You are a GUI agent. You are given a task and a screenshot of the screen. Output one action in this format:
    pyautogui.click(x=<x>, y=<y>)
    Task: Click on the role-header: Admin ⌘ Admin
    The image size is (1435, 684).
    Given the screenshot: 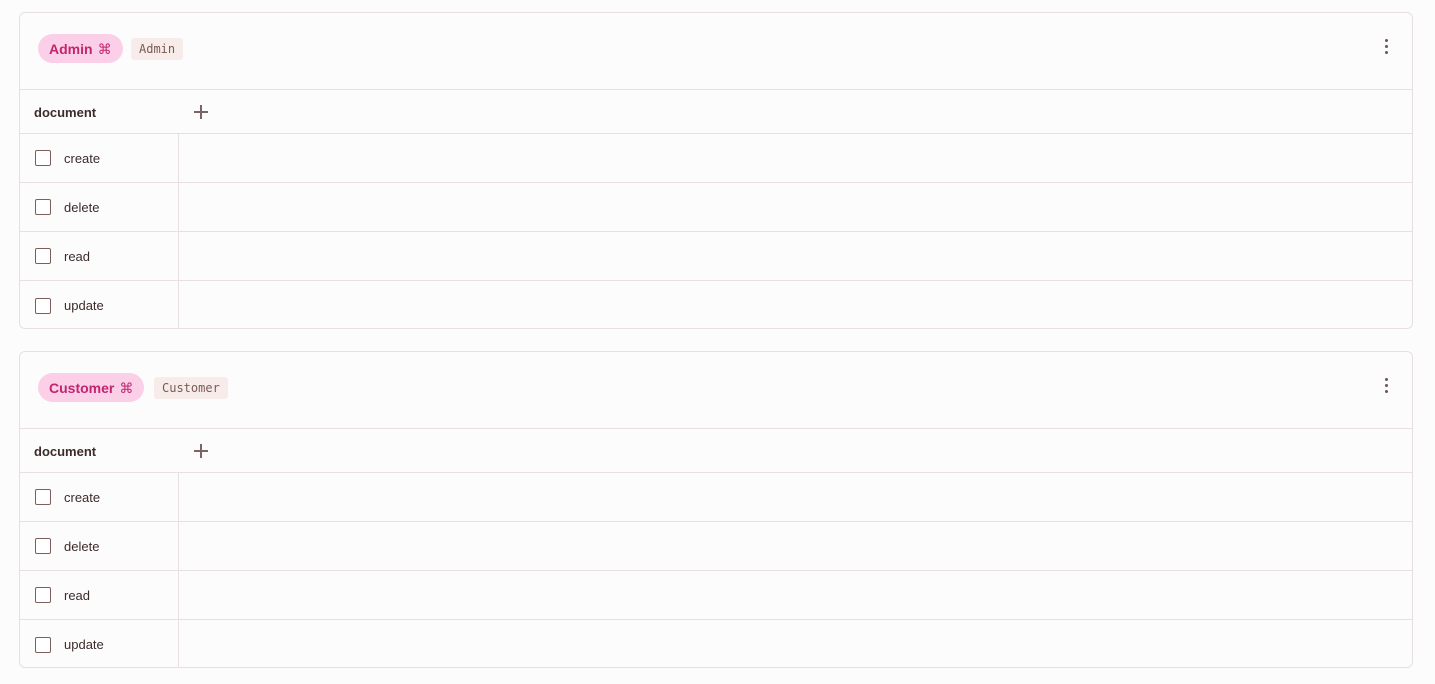 What is the action you would take?
    pyautogui.click(x=716, y=51)
    